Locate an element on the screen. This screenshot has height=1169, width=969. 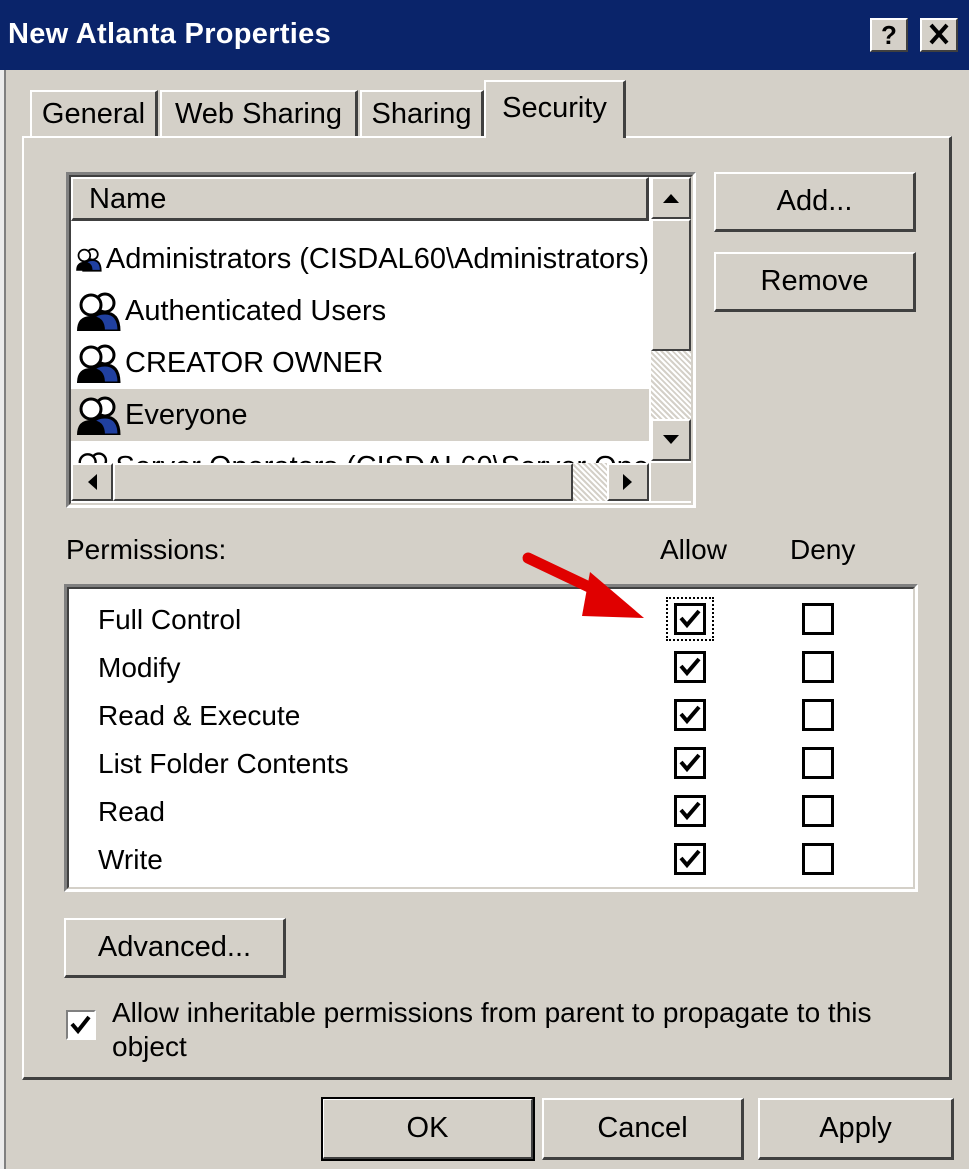
scroll-right-button is located at coordinates (628, 482).